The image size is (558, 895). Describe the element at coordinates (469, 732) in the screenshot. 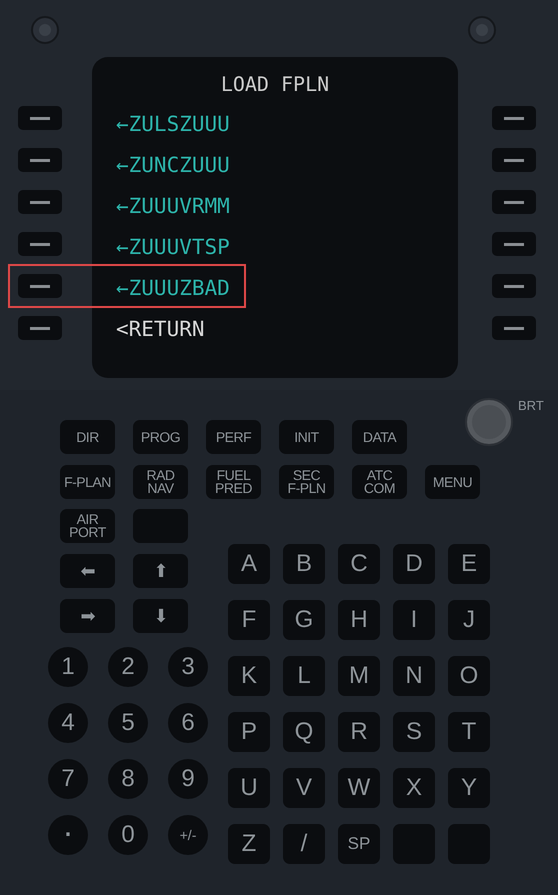

I see `letter-key: T` at that location.